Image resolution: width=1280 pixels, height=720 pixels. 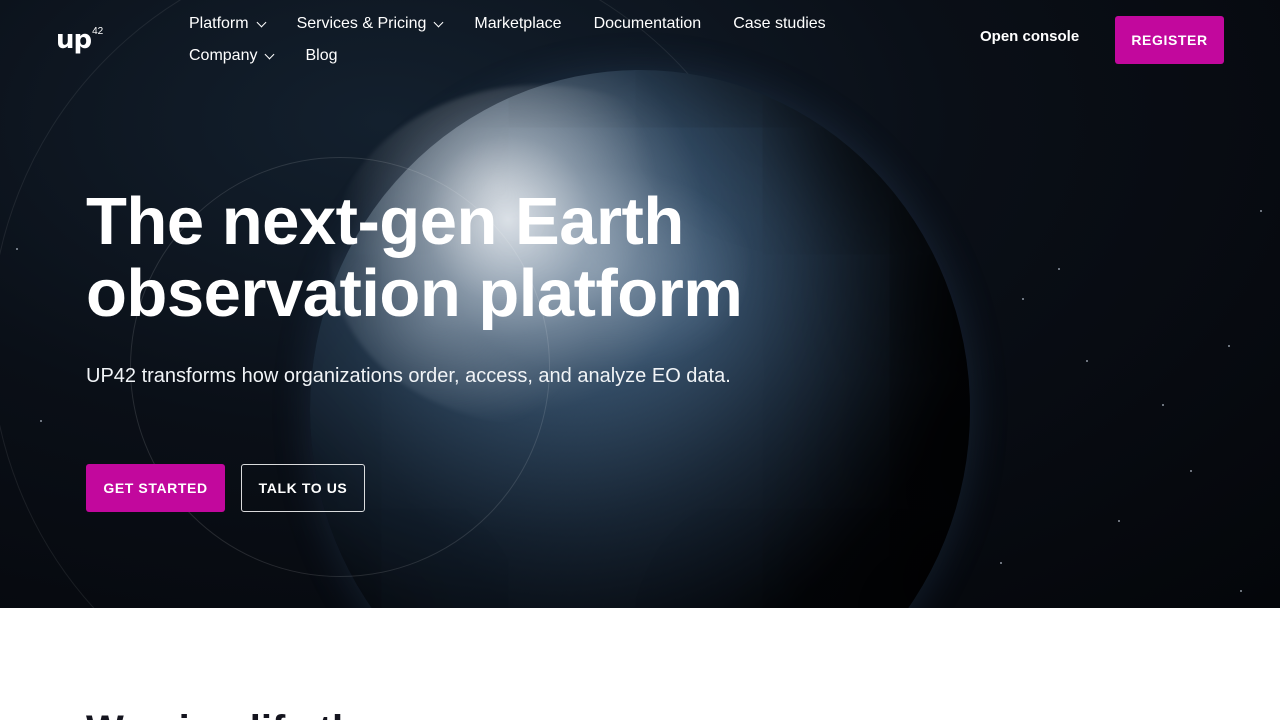 What do you see at coordinates (98, 31) in the screenshot?
I see `logo-superscript: 42` at bounding box center [98, 31].